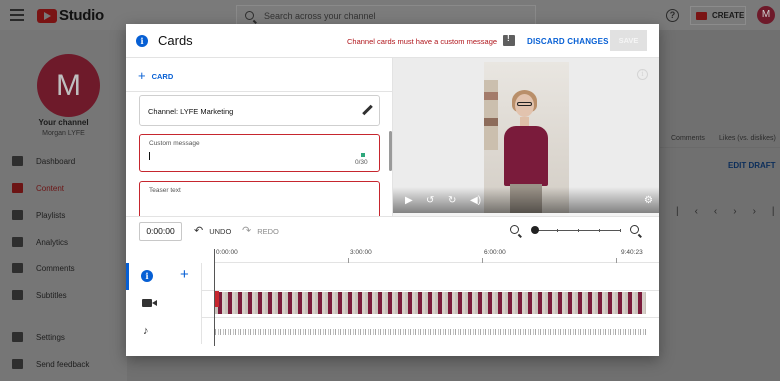  What do you see at coordinates (524, 104) in the screenshot?
I see `person-glasses` at bounding box center [524, 104].